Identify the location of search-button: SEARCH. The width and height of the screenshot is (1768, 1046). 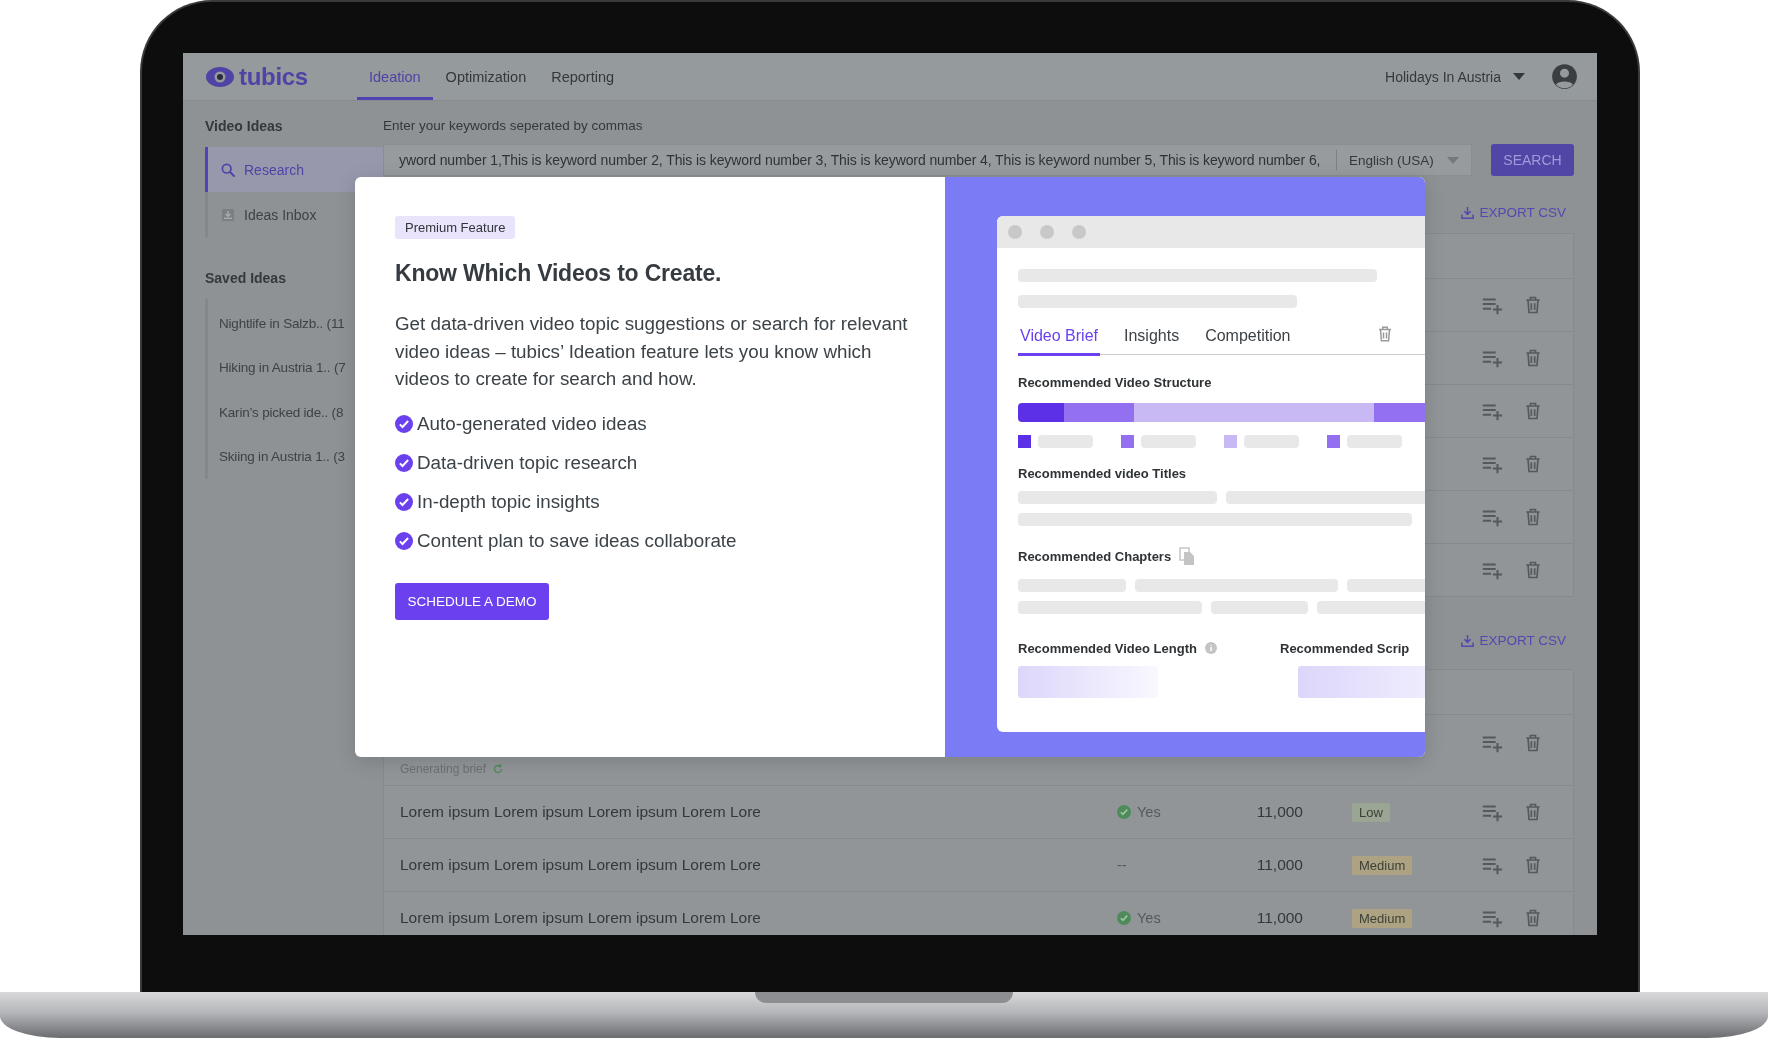
(1532, 160).